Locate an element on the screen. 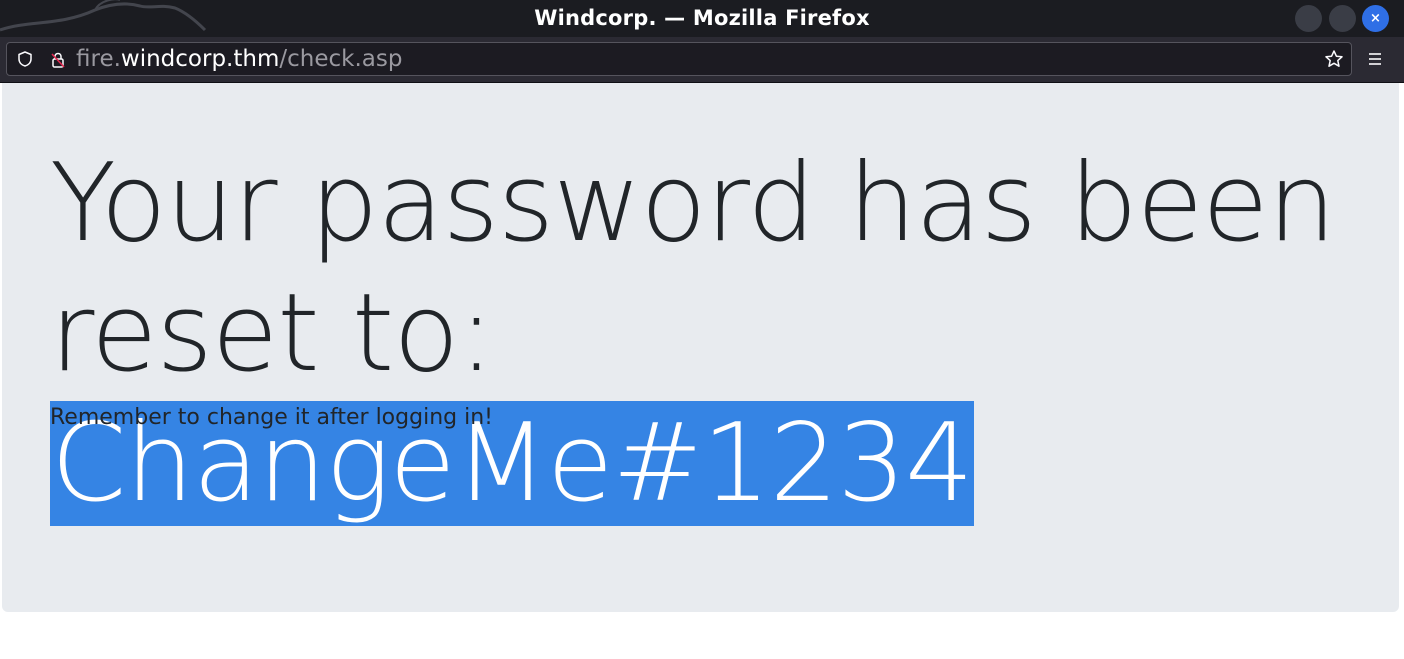 The width and height of the screenshot is (1404, 659). hamburger-menu-icon is located at coordinates (1375, 59).